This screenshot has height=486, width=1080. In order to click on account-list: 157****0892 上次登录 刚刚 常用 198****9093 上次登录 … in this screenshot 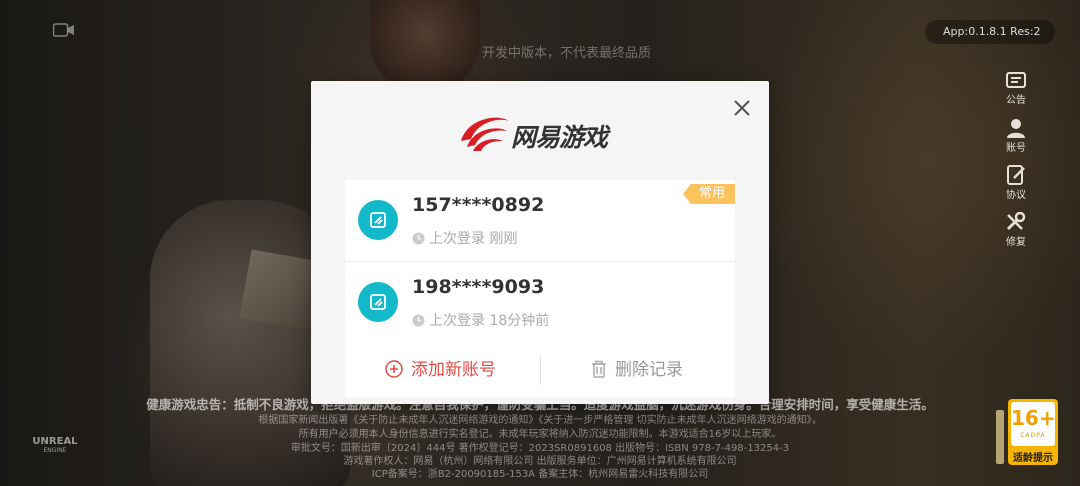, I will do `click(540, 262)`.